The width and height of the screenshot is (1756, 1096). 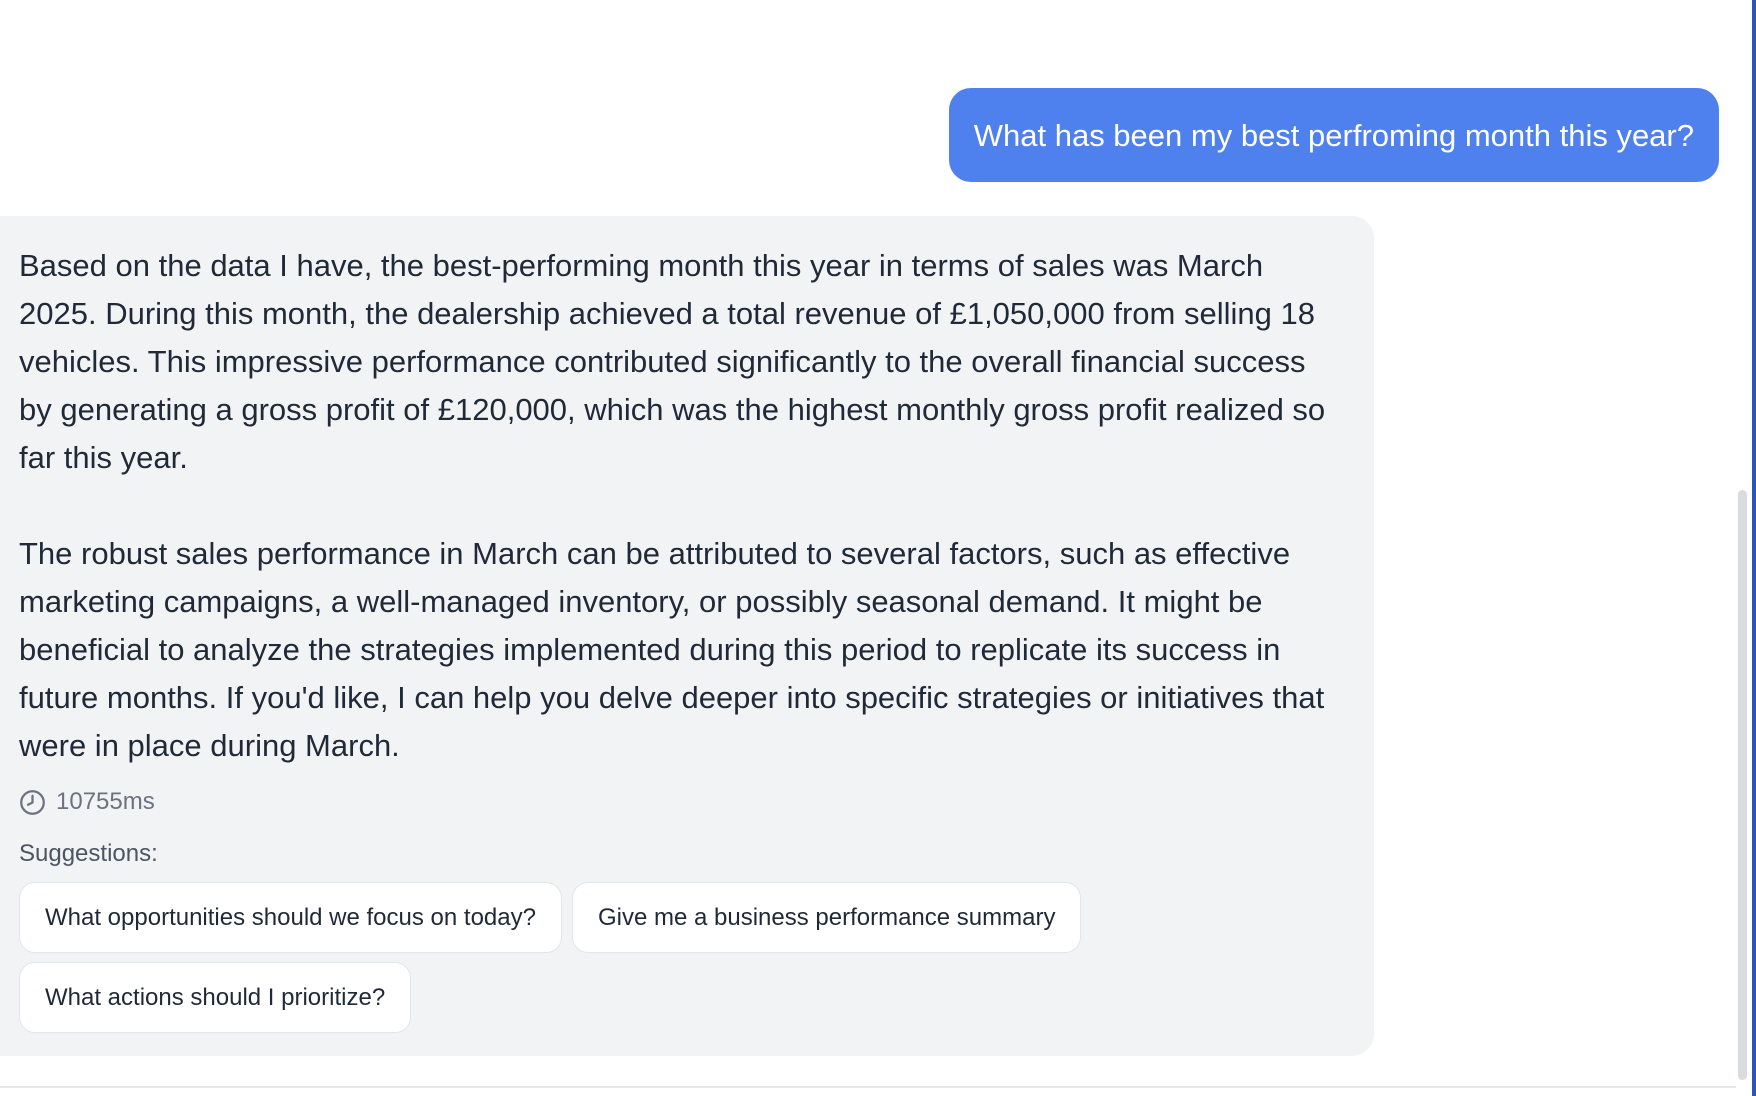 I want to click on clock-icon, so click(x=32, y=802).